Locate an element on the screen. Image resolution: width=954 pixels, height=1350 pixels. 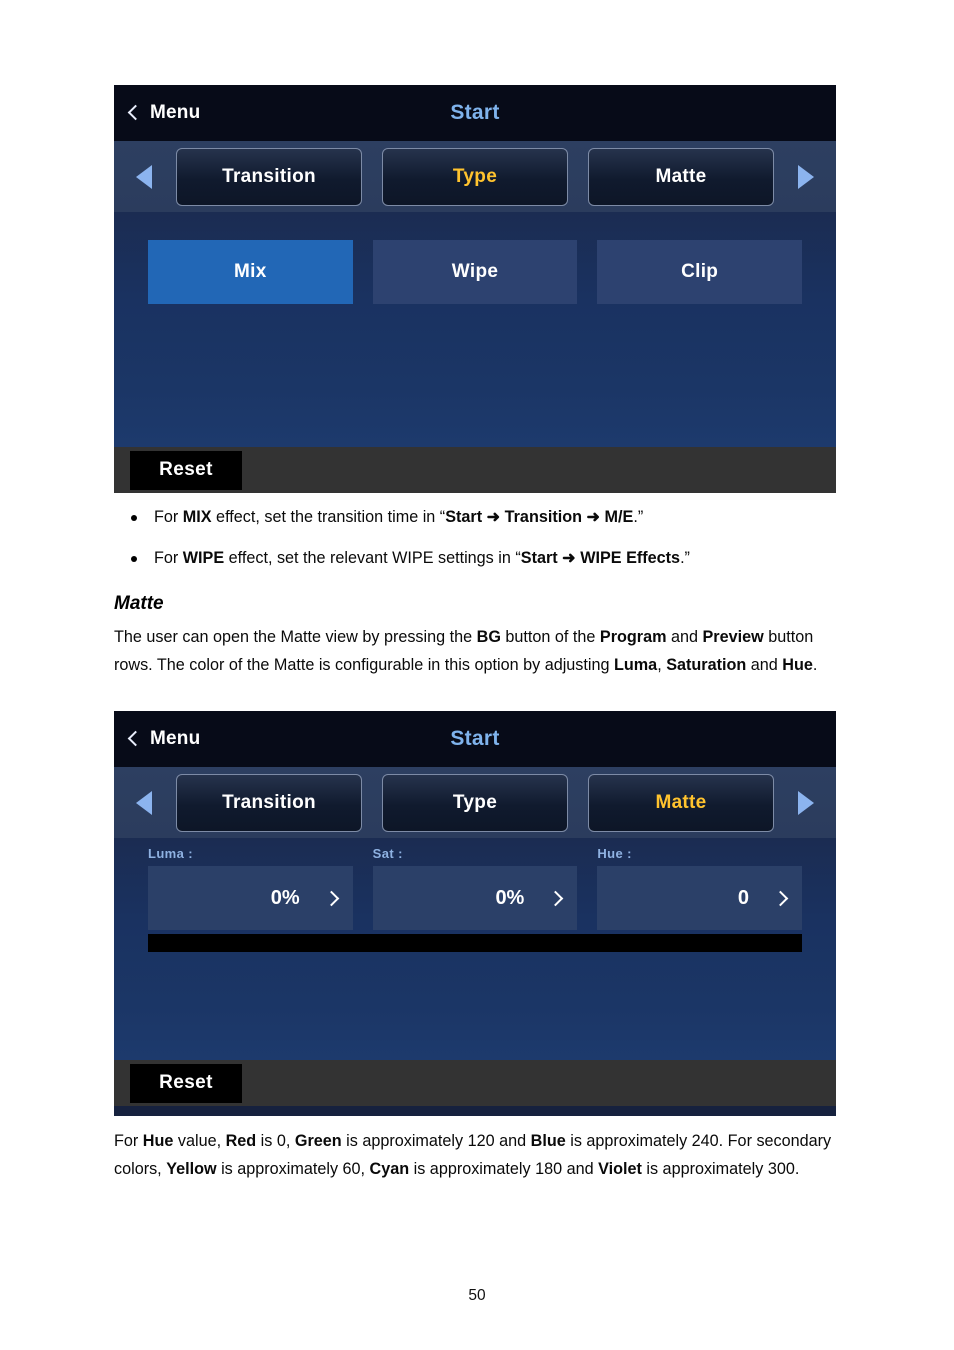
matte-parameters: Luma : 0% Sat : 0% Hue: 0 is located at coordinates (475, 895).